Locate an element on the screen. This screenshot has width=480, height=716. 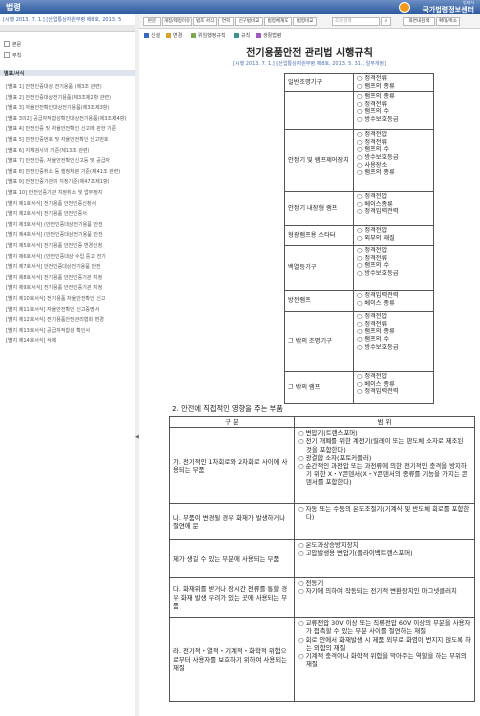
item-name-cell: 안정기 내장형 램프 is located at coordinates (319, 209).